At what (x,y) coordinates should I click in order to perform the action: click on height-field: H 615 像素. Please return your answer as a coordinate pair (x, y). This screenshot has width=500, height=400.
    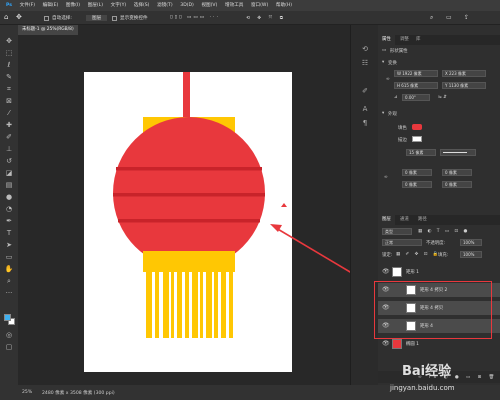
    Looking at the image, I should click on (416, 85).